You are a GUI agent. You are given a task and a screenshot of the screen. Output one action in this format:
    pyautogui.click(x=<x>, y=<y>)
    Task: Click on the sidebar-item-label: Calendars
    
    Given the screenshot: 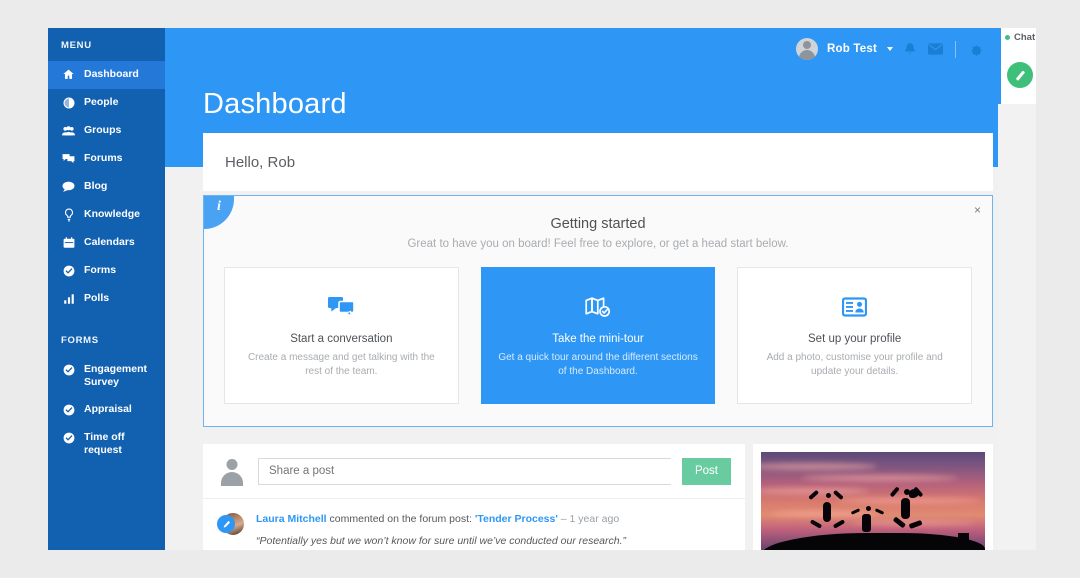 What is the action you would take?
    pyautogui.click(x=109, y=242)
    